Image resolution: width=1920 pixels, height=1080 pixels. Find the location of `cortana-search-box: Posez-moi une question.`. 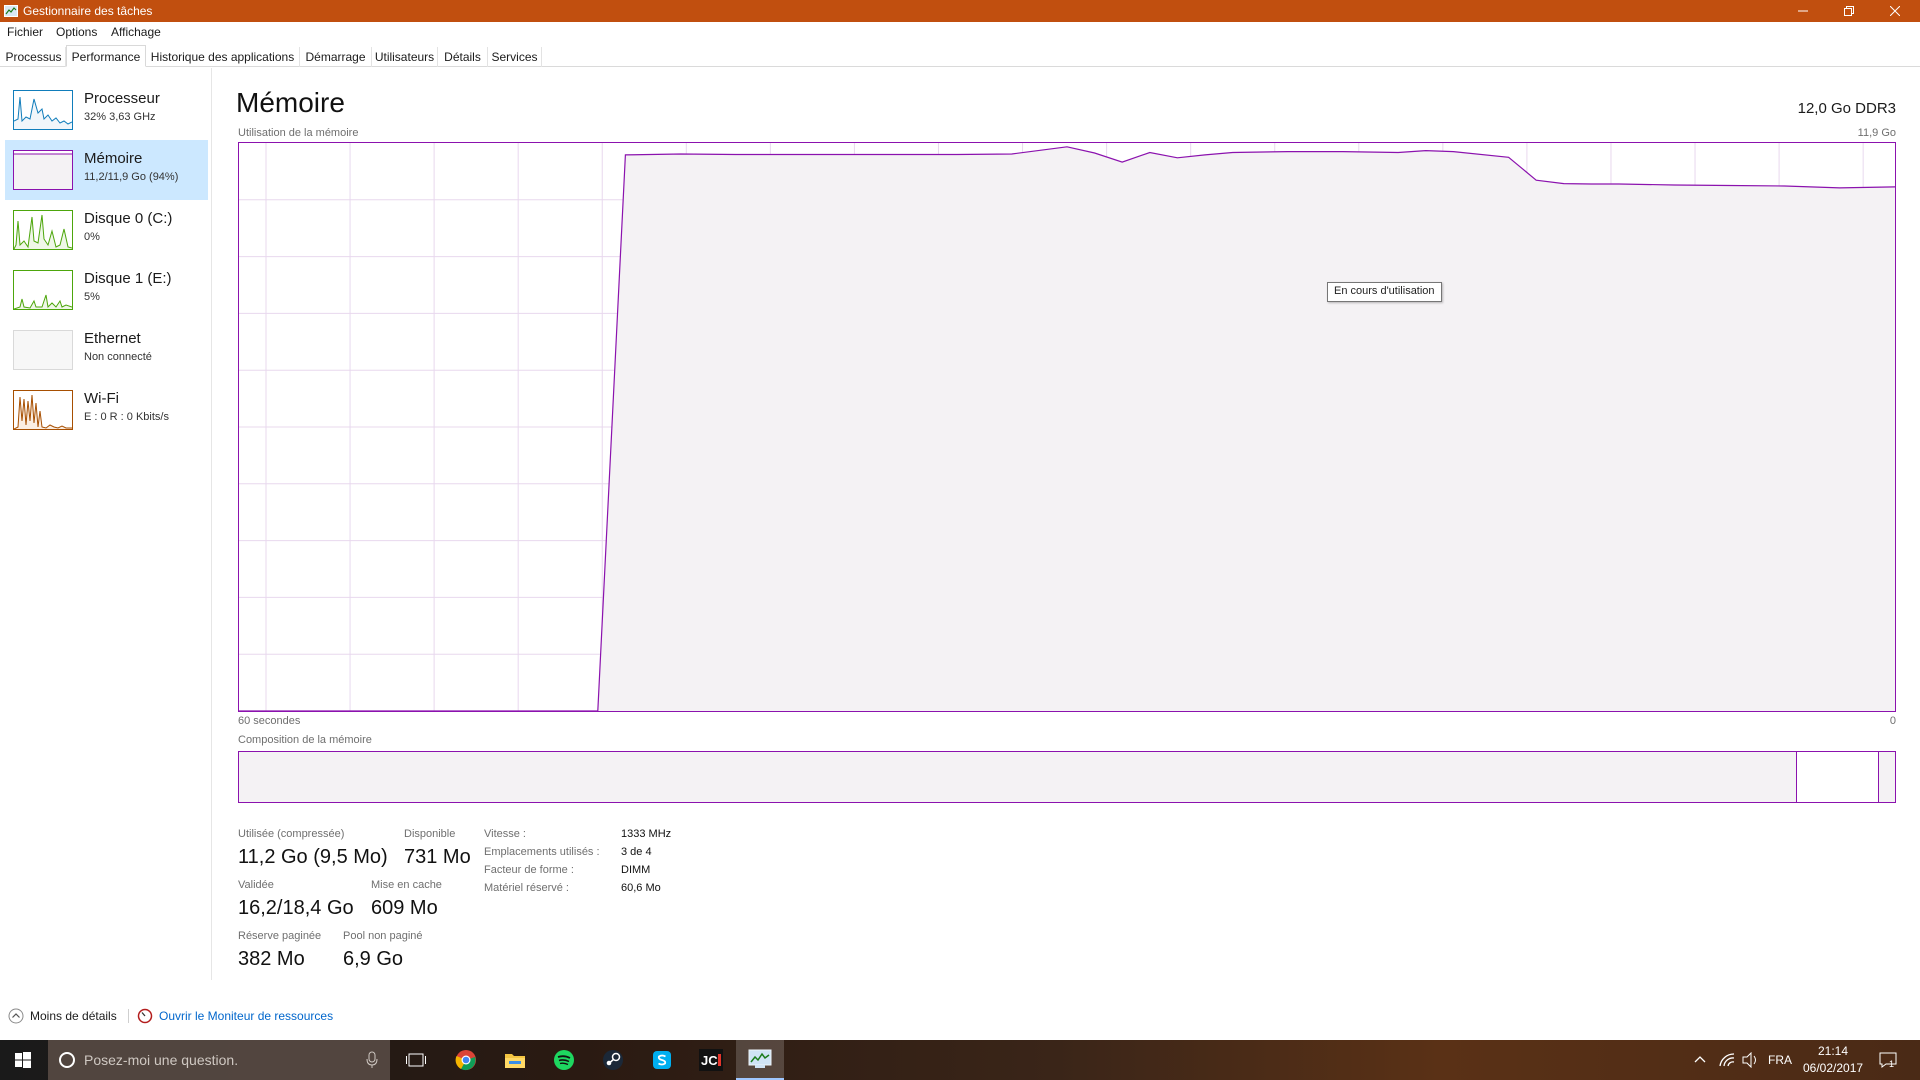

cortana-search-box: Posez-moi une question. is located at coordinates (219, 1060).